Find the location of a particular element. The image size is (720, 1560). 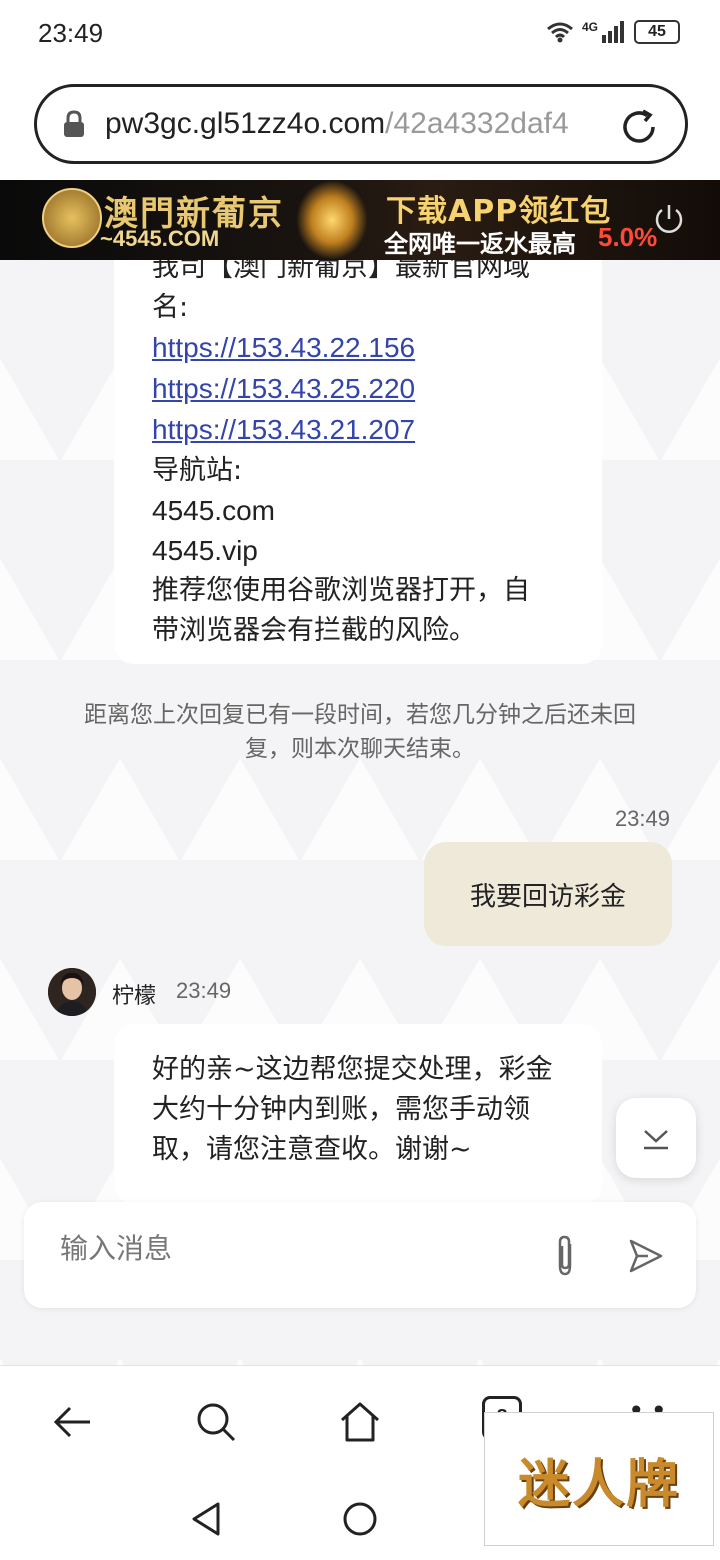

agent-message-time: 23:49 is located at coordinates (204, 990).